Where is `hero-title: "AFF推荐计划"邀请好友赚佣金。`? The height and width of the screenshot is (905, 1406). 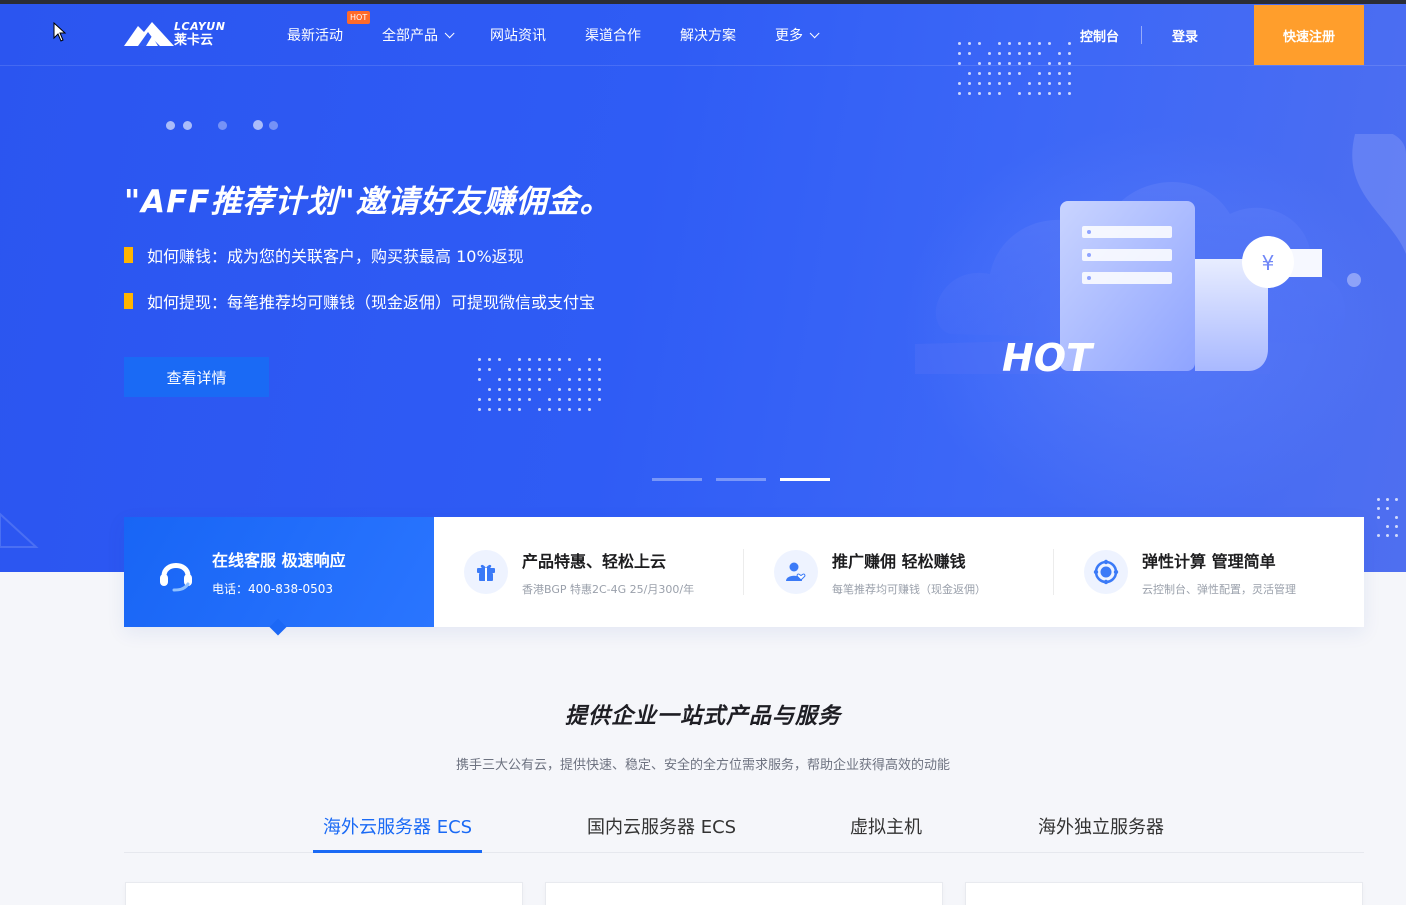 hero-title: "AFF推荐计划"邀请好友赚佣金。 is located at coordinates (368, 202).